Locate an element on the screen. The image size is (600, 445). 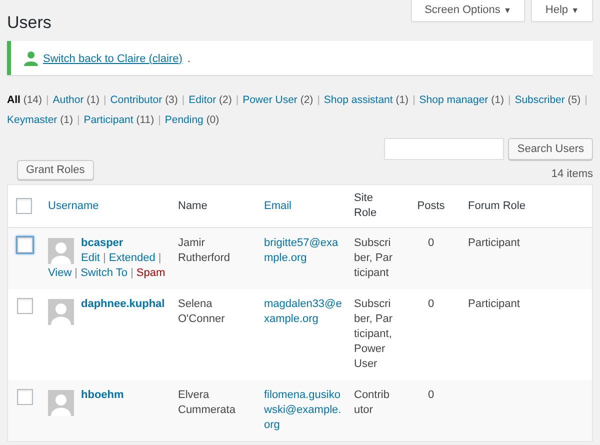
login-name-link: bcasper is located at coordinates (107, 243).